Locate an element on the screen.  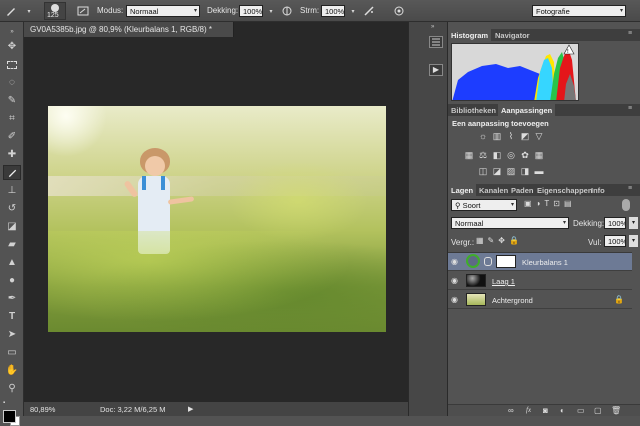
layer-name: Kleurbalans 1 is located at coordinates (545, 262).